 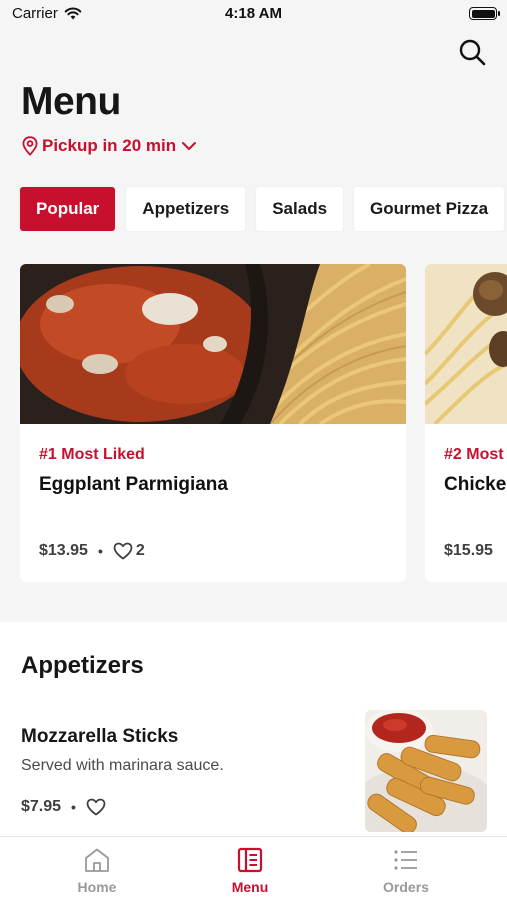 I want to click on search-icon, so click(x=472, y=52).